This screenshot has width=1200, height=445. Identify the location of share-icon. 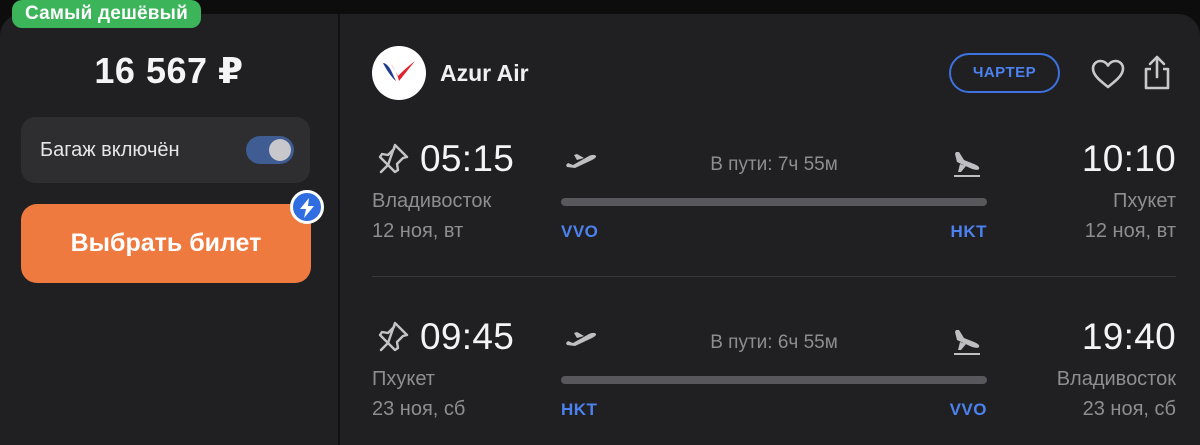
(1157, 75).